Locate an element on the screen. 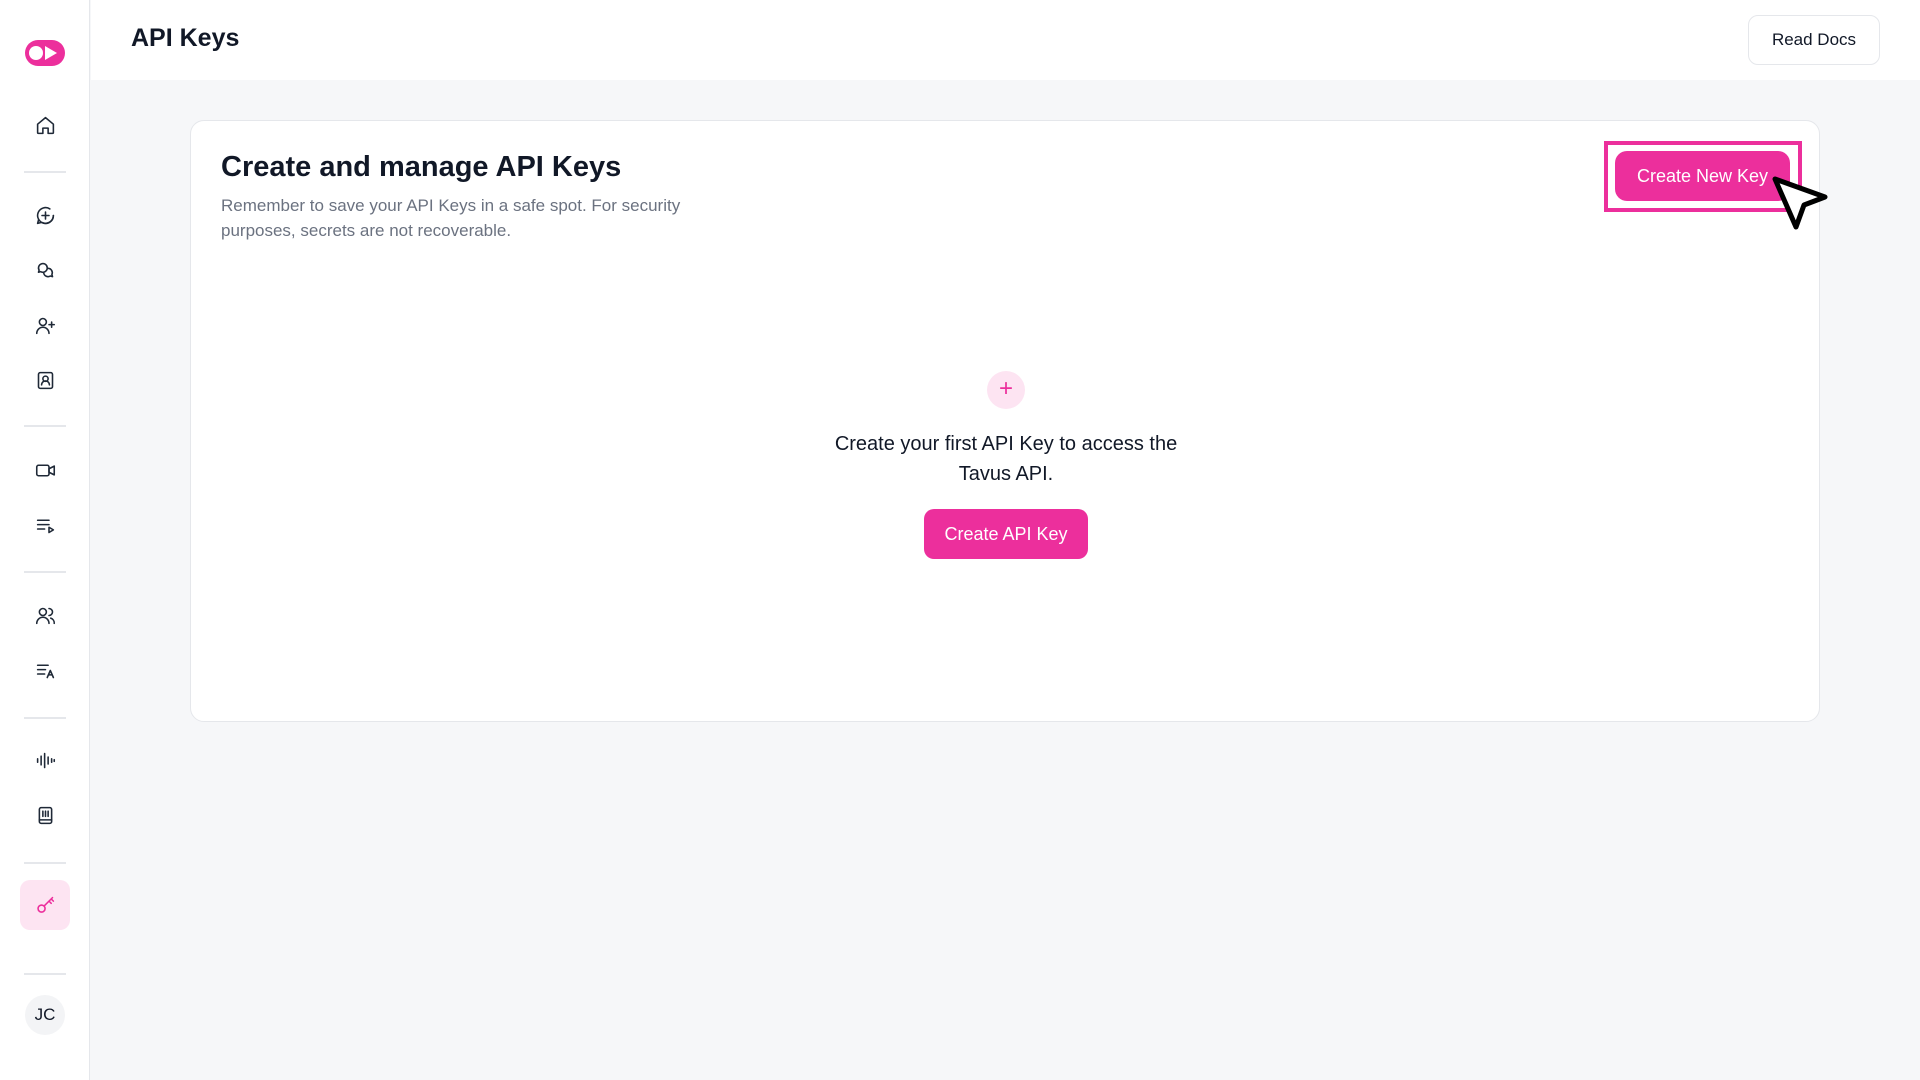 The image size is (1920, 1080). card-title: Create and manage API Keys is located at coordinates (421, 167).